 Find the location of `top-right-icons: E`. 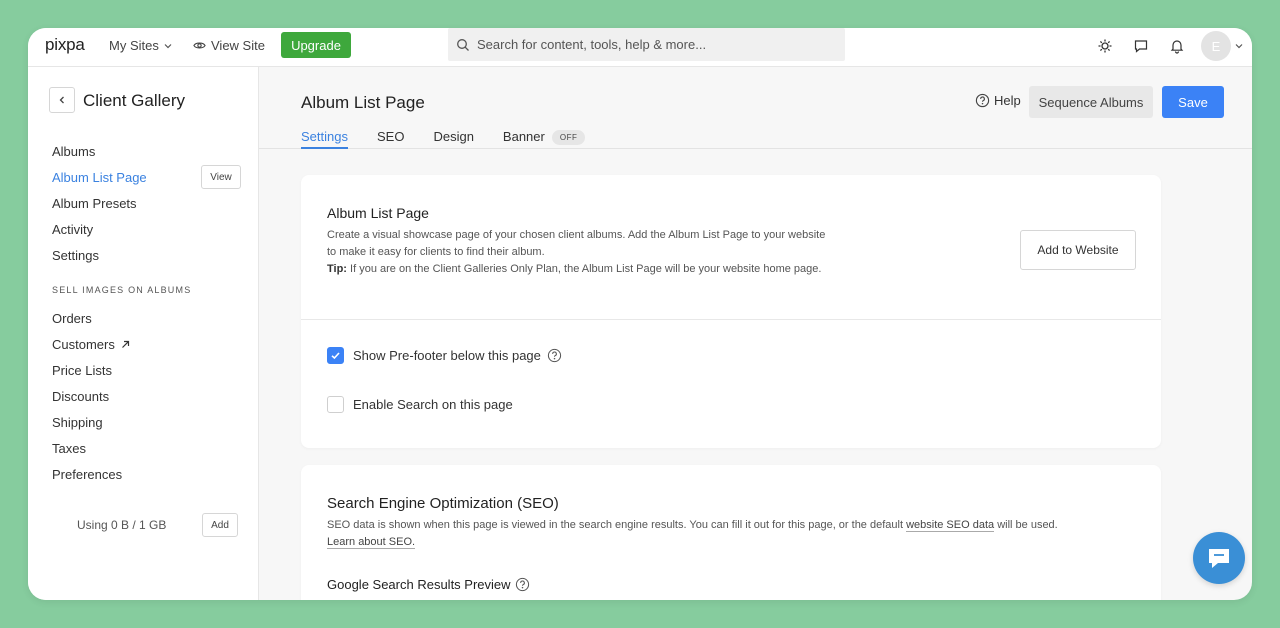

top-right-icons: E is located at coordinates (1169, 46).